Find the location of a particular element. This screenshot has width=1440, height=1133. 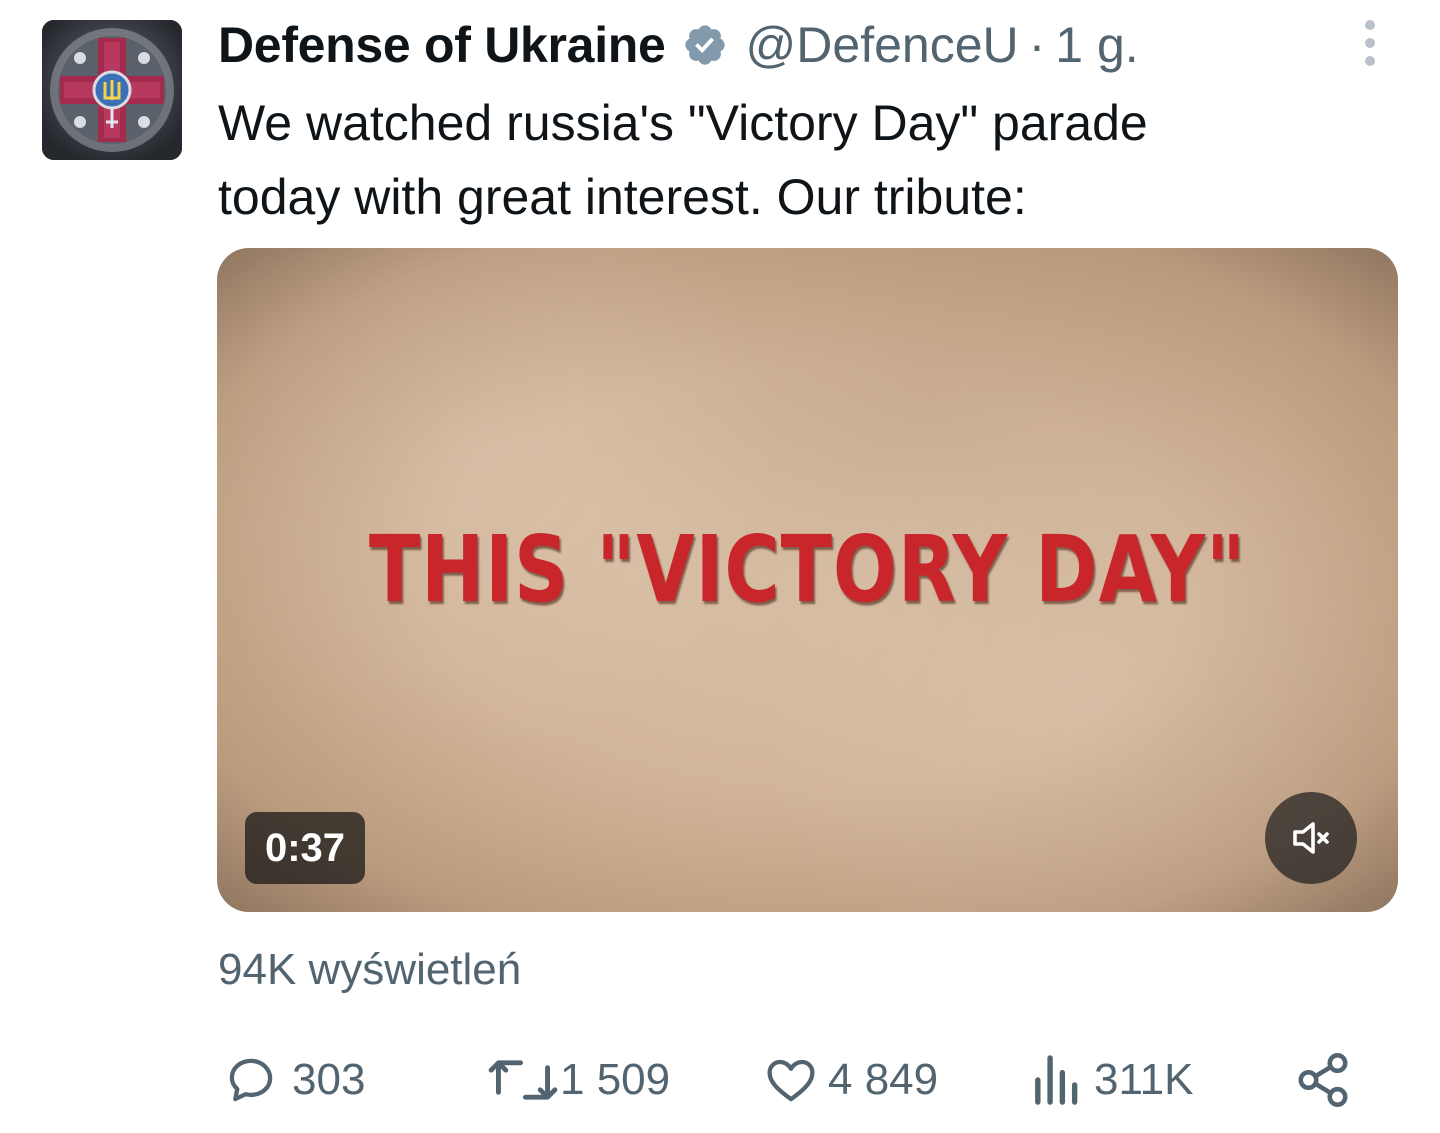

verified-badge-icon is located at coordinates (705, 45).